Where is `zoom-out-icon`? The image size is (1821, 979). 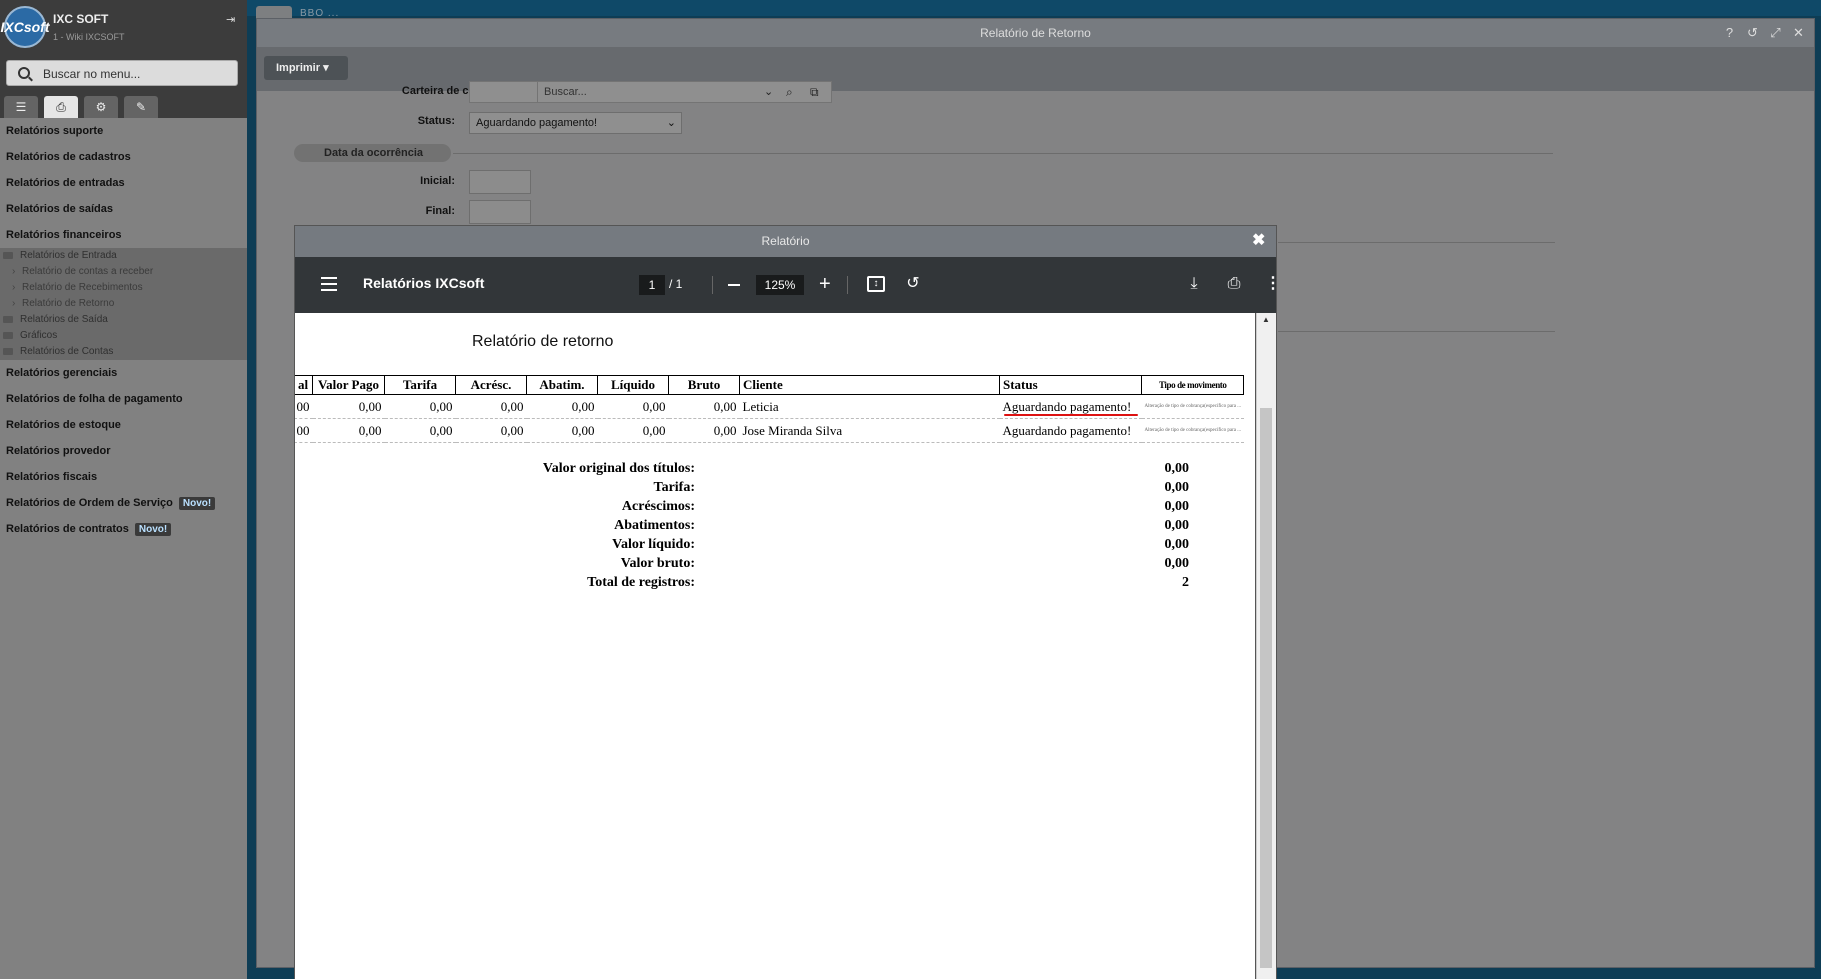
zoom-out-icon is located at coordinates (734, 285).